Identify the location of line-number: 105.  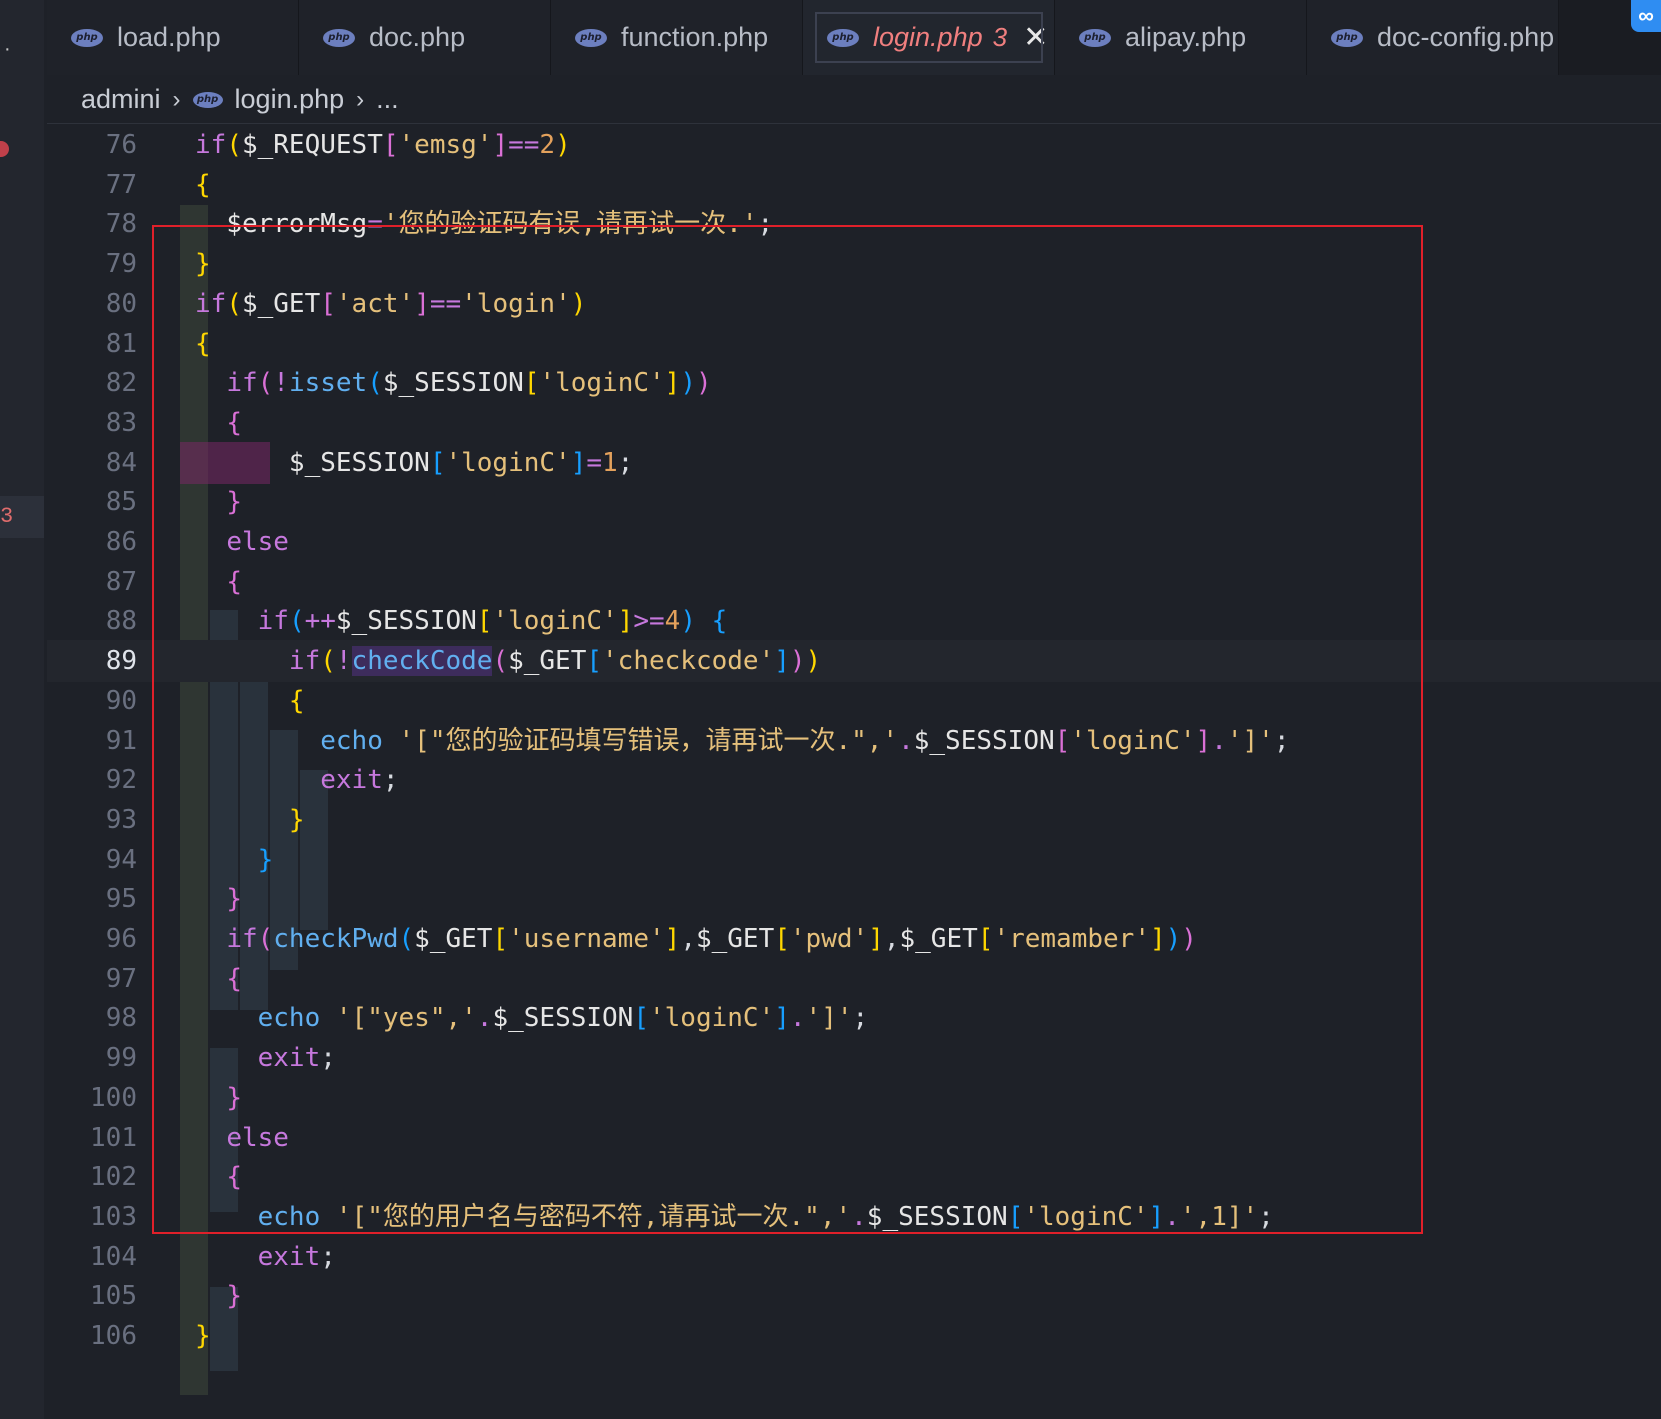
(92, 1296).